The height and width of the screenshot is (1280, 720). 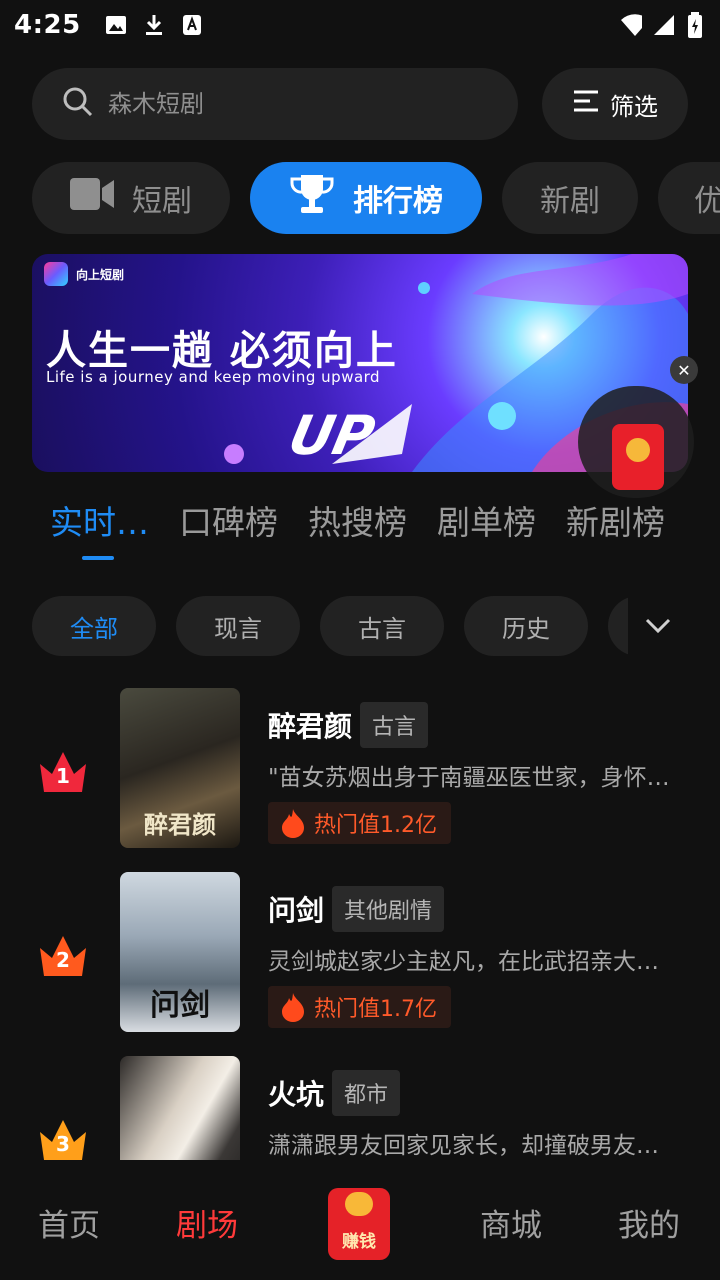 I want to click on title-line: 问剑 其他剧情, so click(x=356, y=909).